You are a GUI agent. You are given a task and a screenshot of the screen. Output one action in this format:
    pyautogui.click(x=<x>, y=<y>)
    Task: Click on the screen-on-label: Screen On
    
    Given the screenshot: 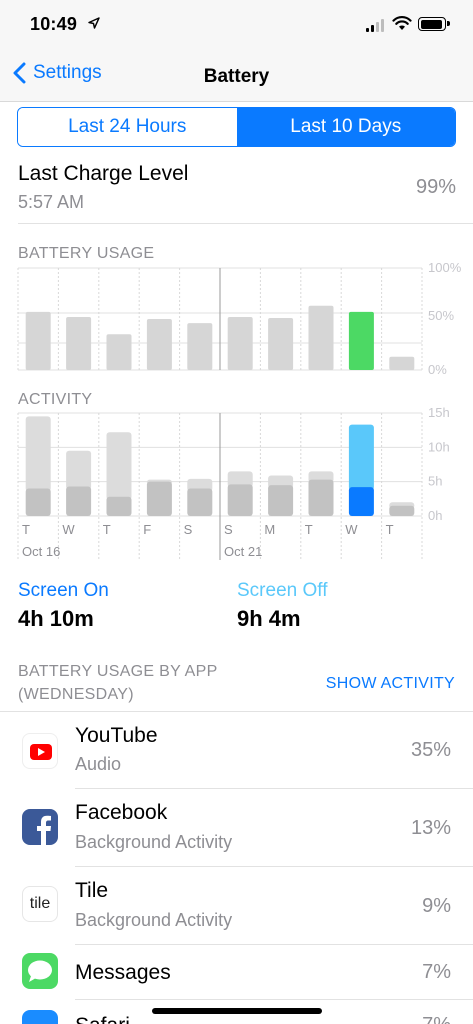 What is the action you would take?
    pyautogui.click(x=63, y=590)
    